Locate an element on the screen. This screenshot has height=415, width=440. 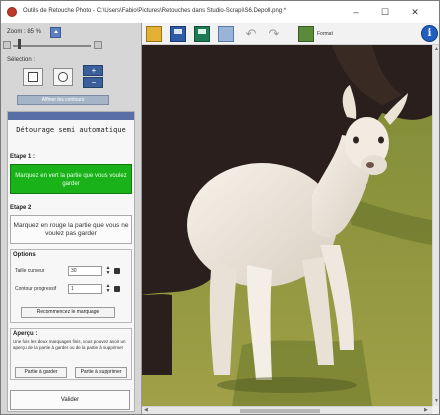
progressive-edge-input: 1 is located at coordinates (85, 289).